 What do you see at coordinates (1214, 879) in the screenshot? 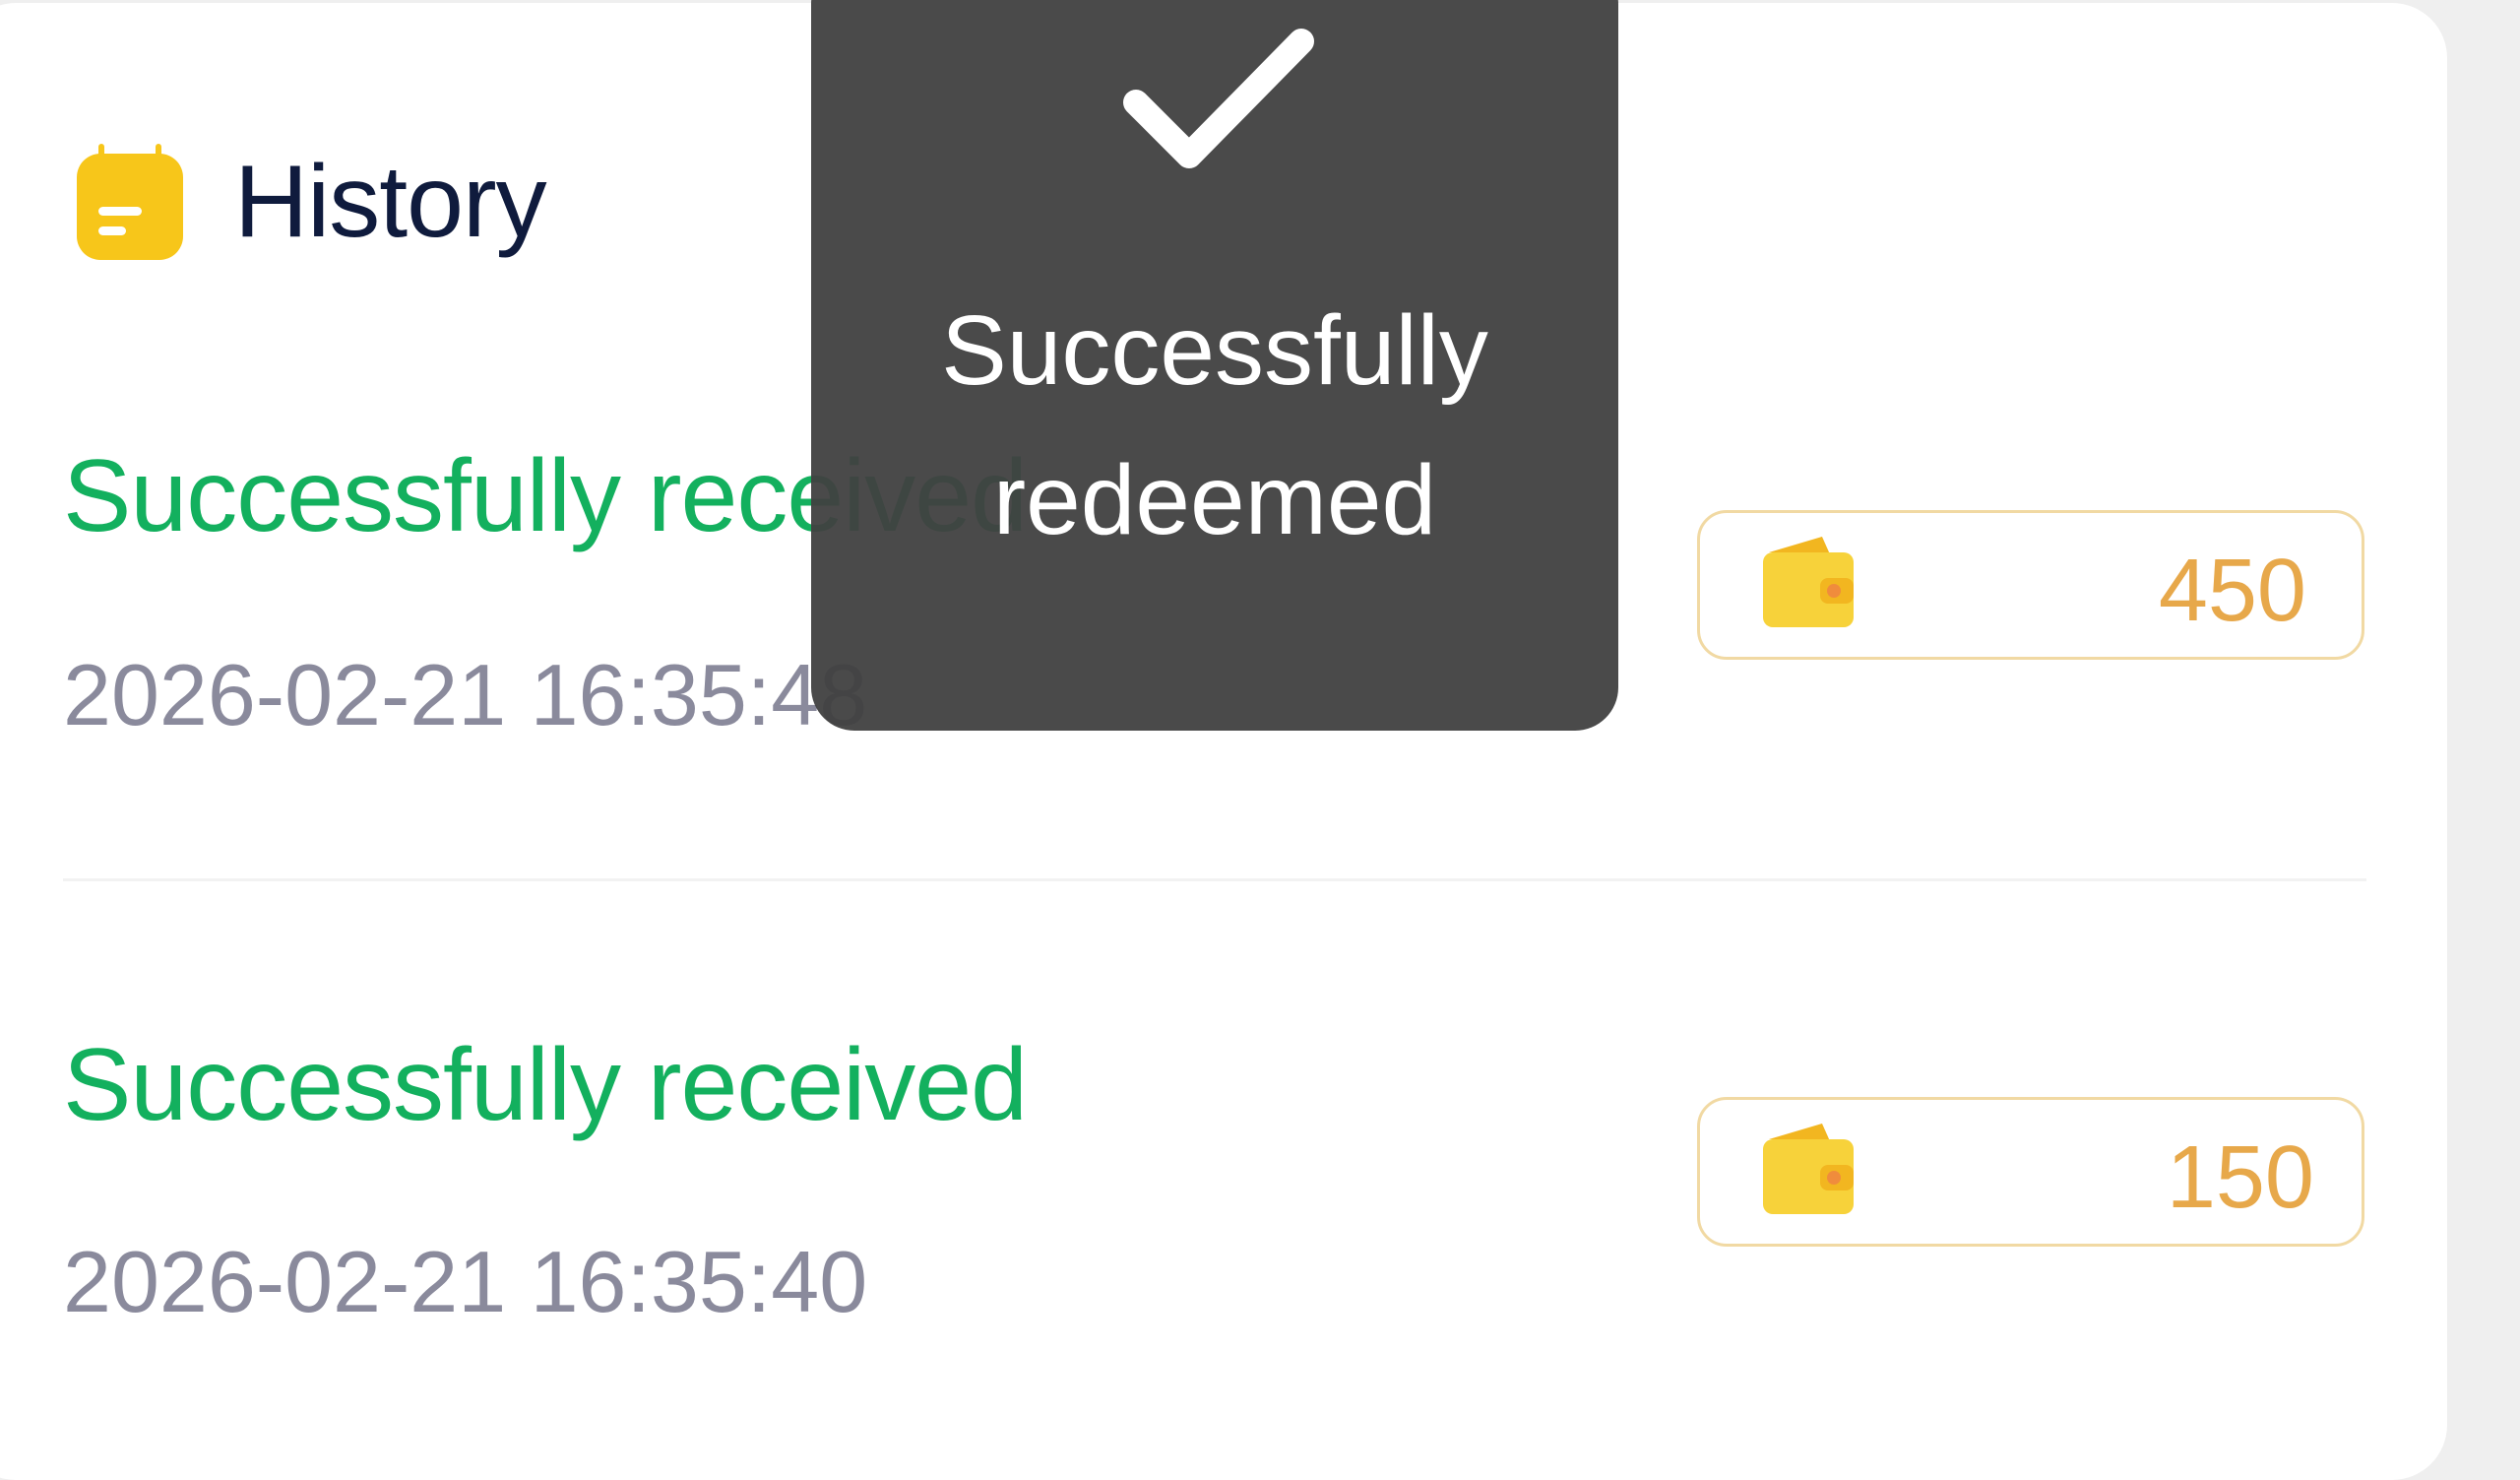
I see `divider` at bounding box center [1214, 879].